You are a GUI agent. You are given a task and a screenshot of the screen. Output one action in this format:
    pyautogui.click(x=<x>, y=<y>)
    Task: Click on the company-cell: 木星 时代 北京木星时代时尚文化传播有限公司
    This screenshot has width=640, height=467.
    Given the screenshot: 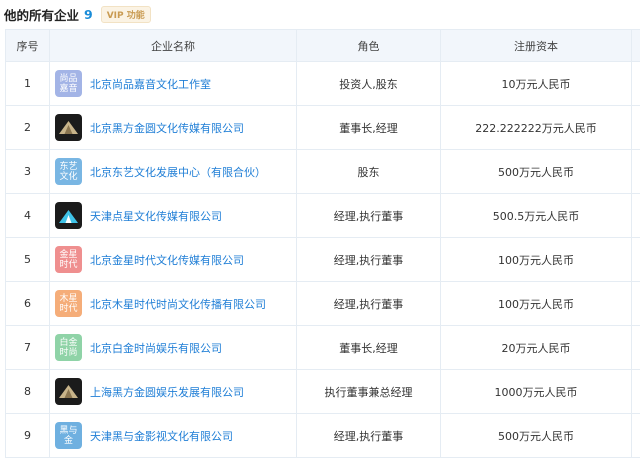 What is the action you would take?
    pyautogui.click(x=173, y=303)
    